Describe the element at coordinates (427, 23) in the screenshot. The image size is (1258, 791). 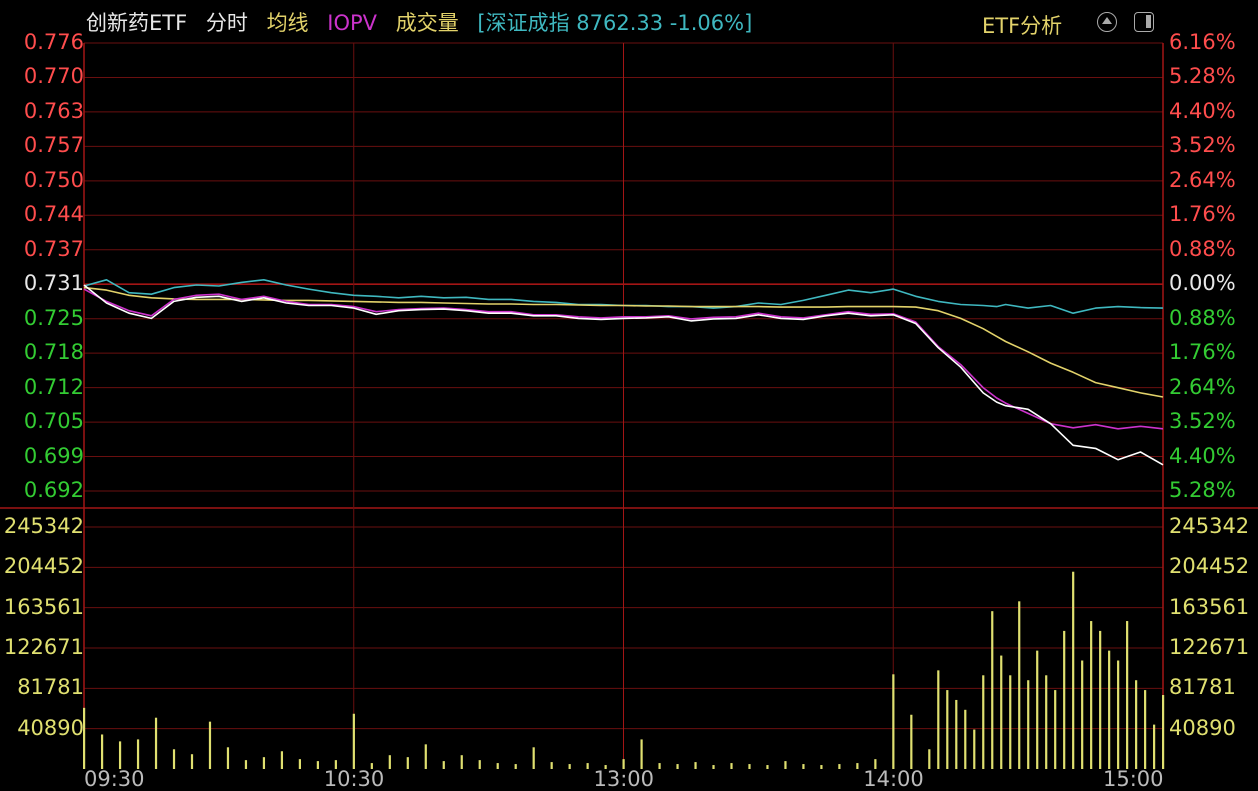
I see `volume-label: 成交量` at that location.